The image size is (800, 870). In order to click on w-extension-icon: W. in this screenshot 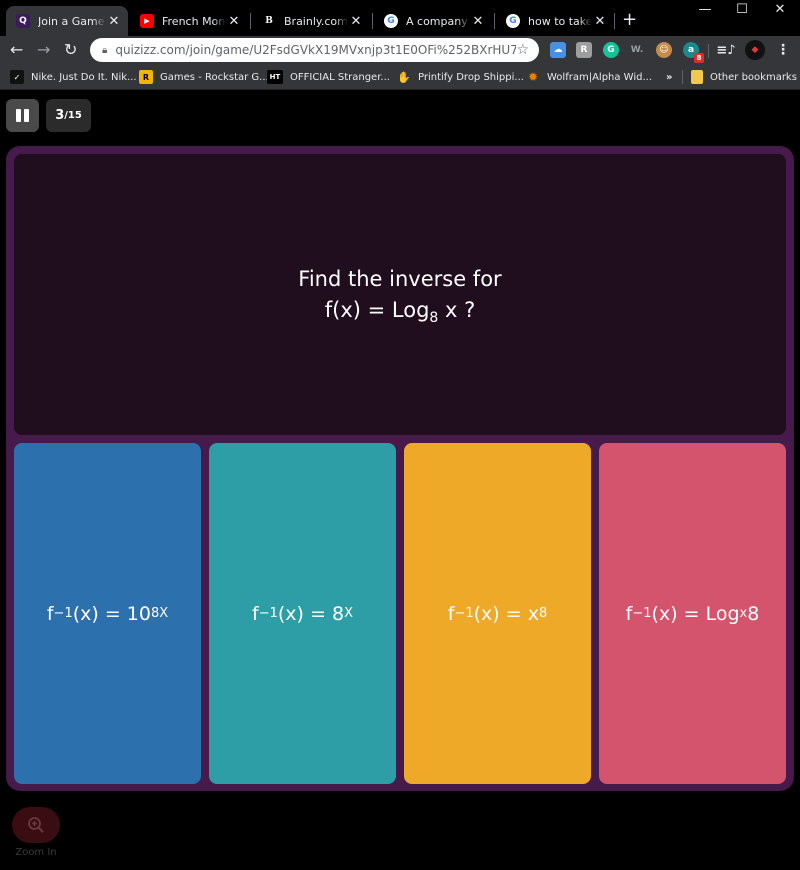, I will do `click(637, 50)`.